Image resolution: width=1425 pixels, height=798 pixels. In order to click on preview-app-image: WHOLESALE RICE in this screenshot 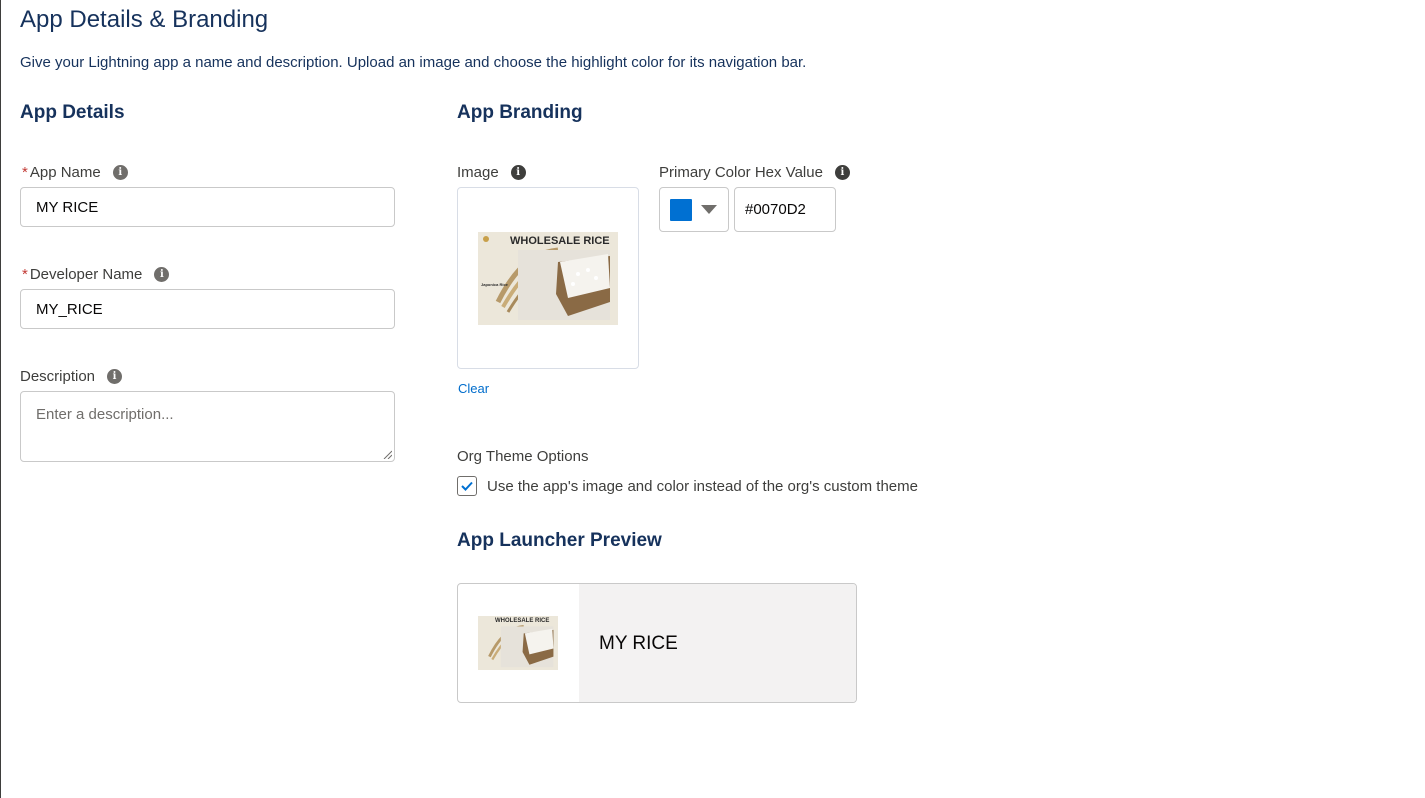, I will do `click(518, 643)`.